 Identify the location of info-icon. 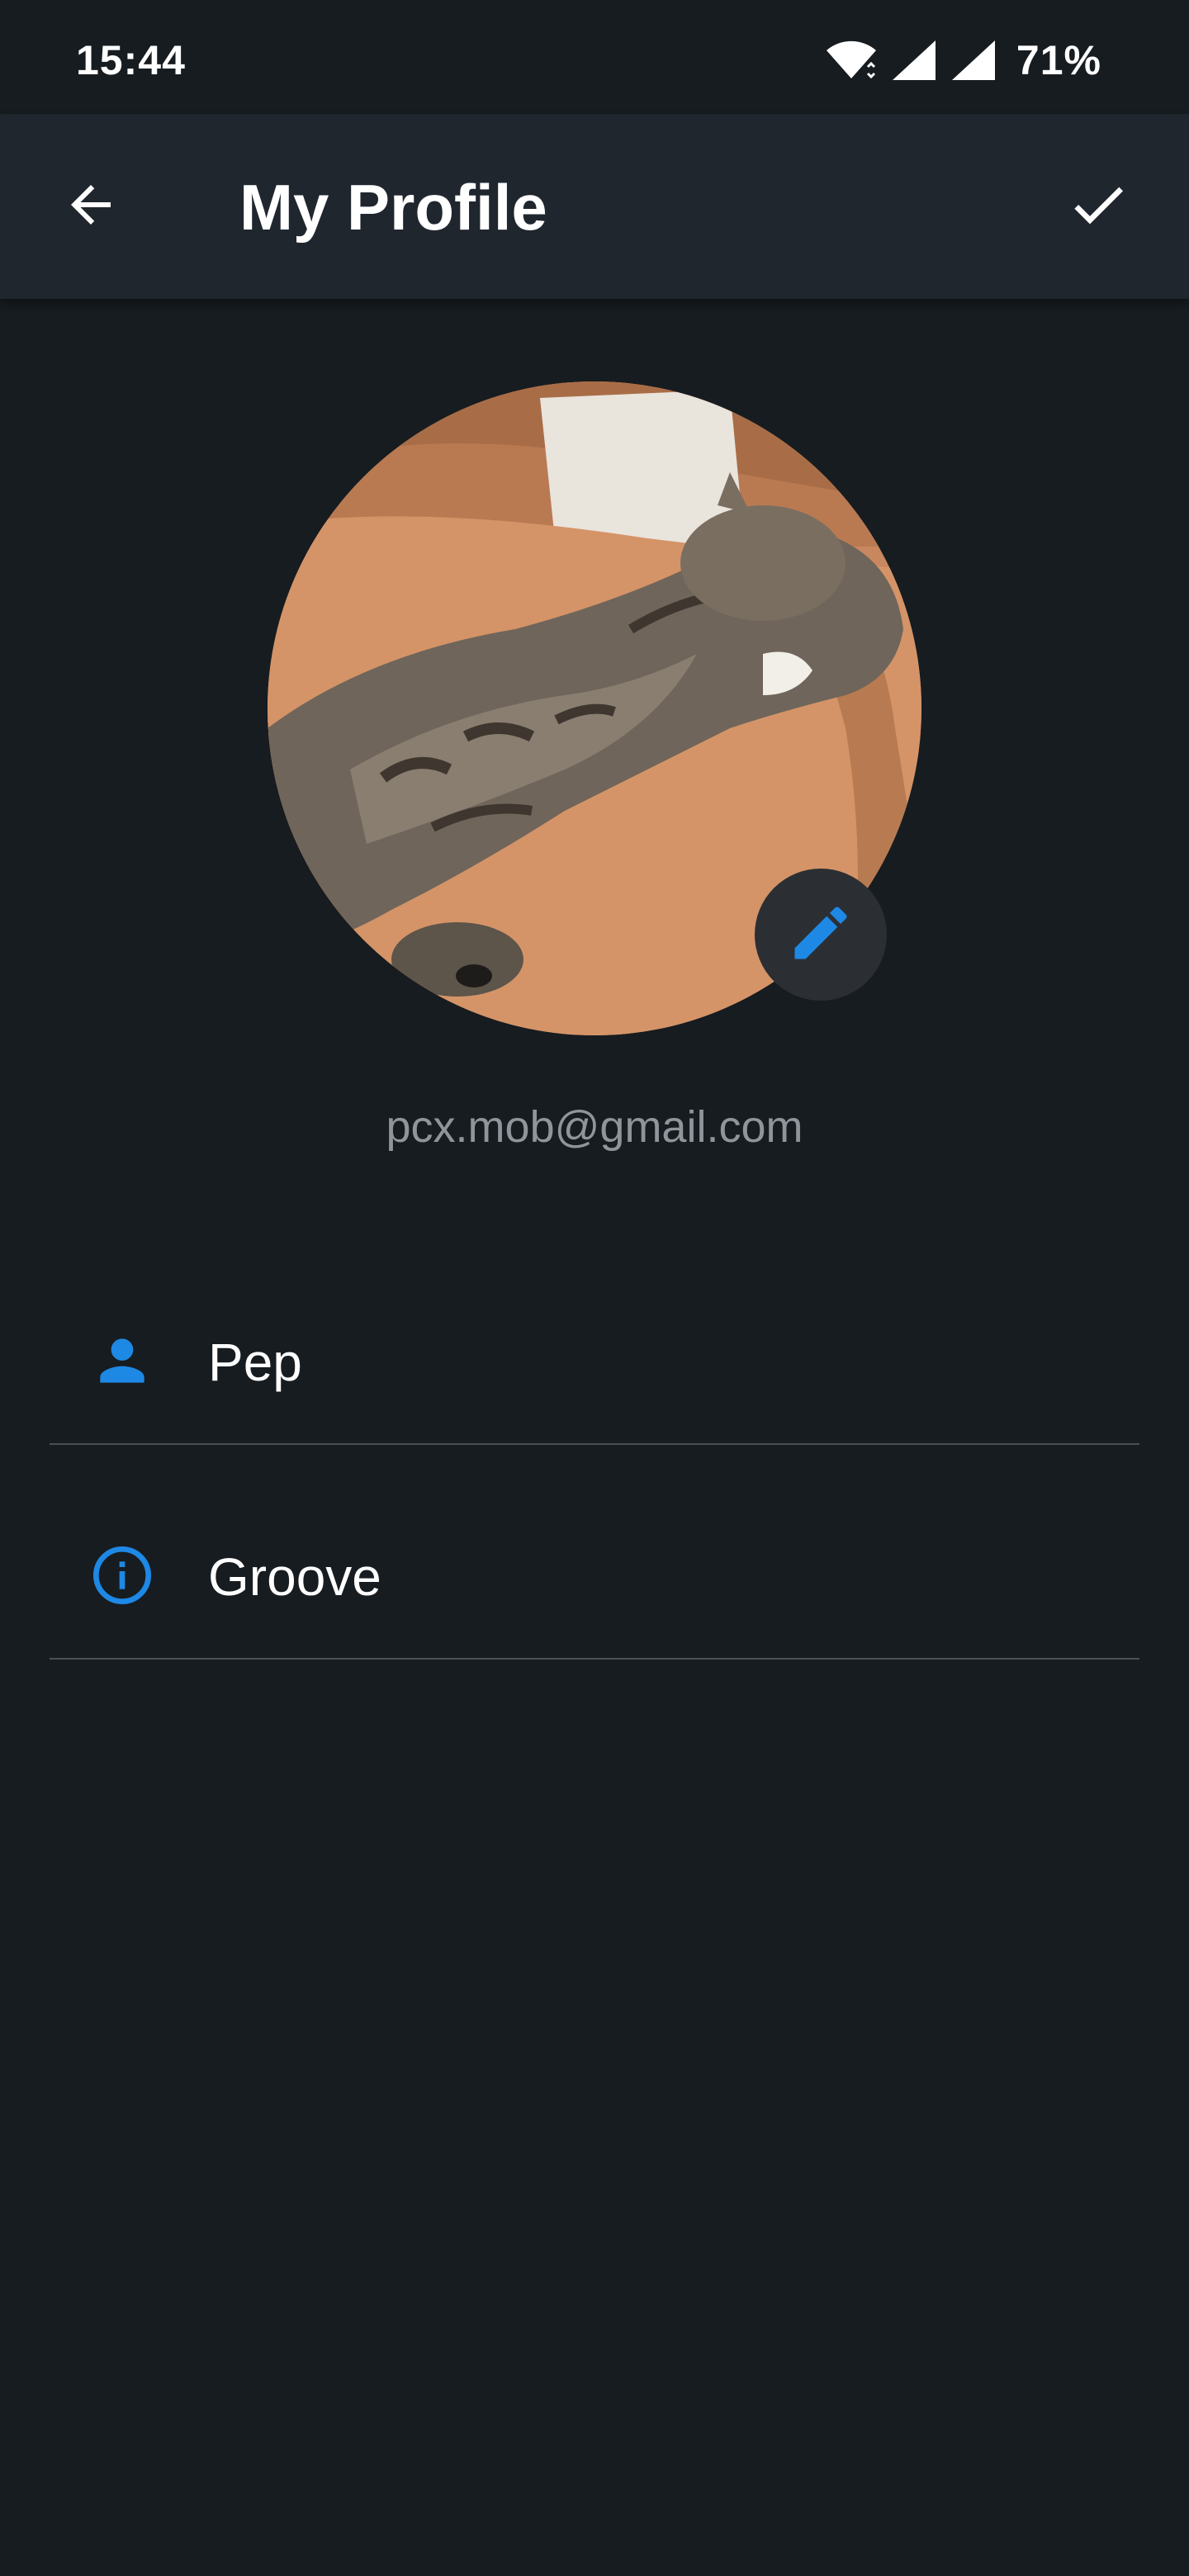
(122, 1575).